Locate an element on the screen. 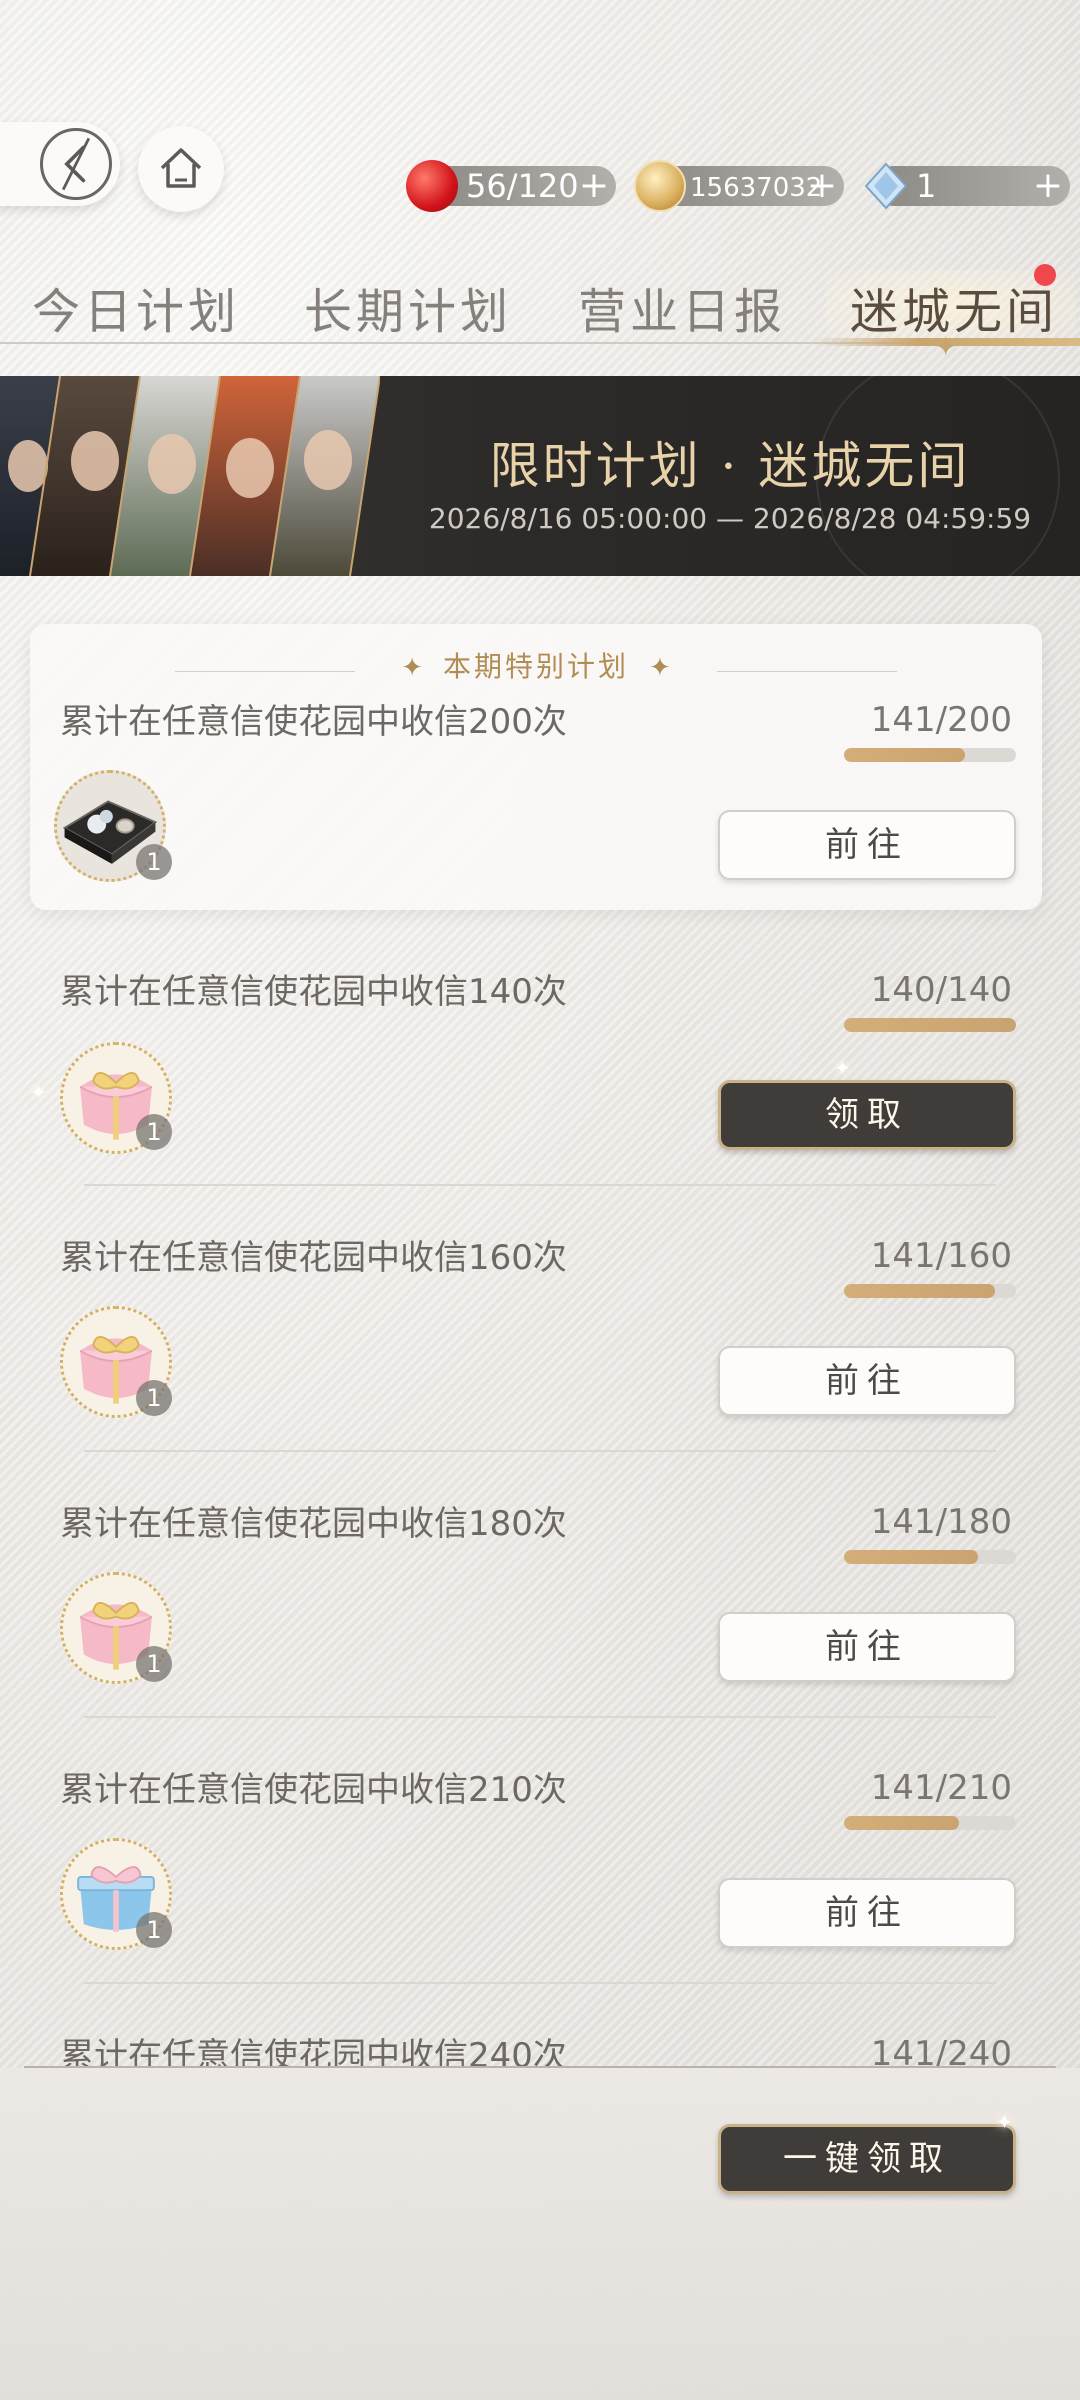 The image size is (1080, 2400). task-progress: 141/180 is located at coordinates (941, 1522).